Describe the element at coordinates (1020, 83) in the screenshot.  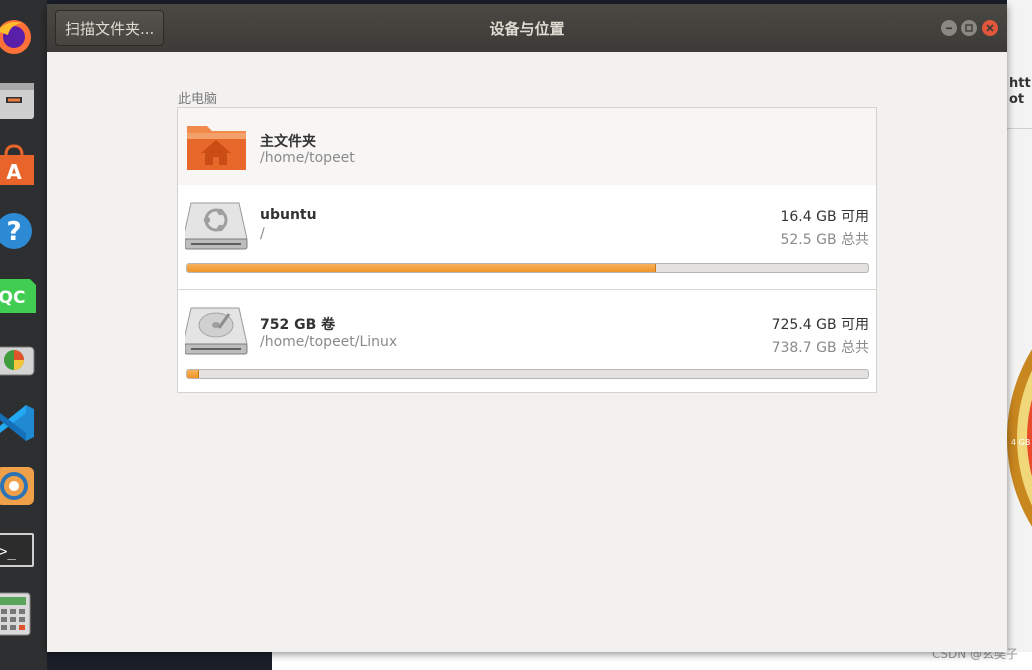
I see `background-text-line: htt` at that location.